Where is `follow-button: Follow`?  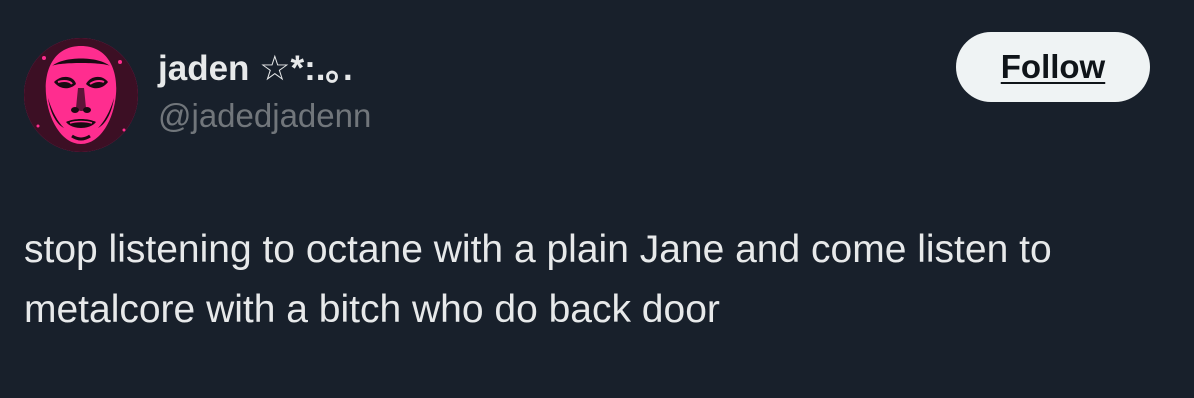
follow-button: Follow is located at coordinates (1053, 67).